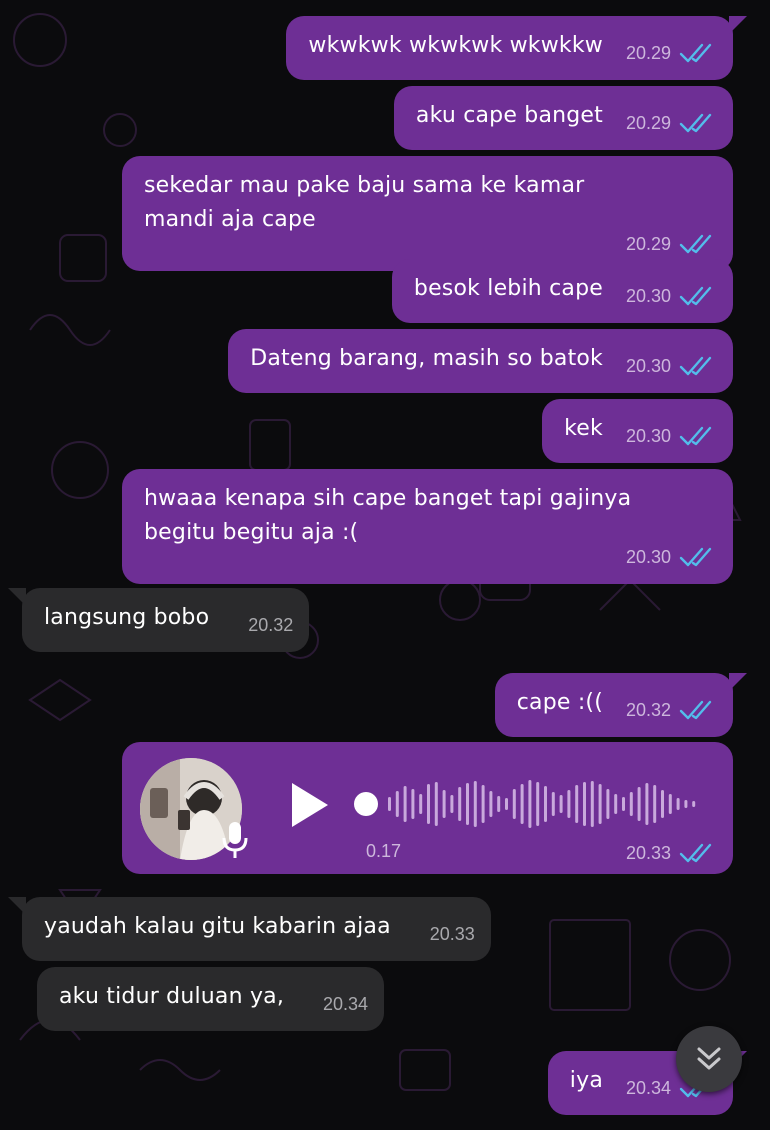 This screenshot has height=1130, width=770. Describe the element at coordinates (217, 926) in the screenshot. I see `message-text: yaudah kalau gitu kabarin ajaa` at that location.